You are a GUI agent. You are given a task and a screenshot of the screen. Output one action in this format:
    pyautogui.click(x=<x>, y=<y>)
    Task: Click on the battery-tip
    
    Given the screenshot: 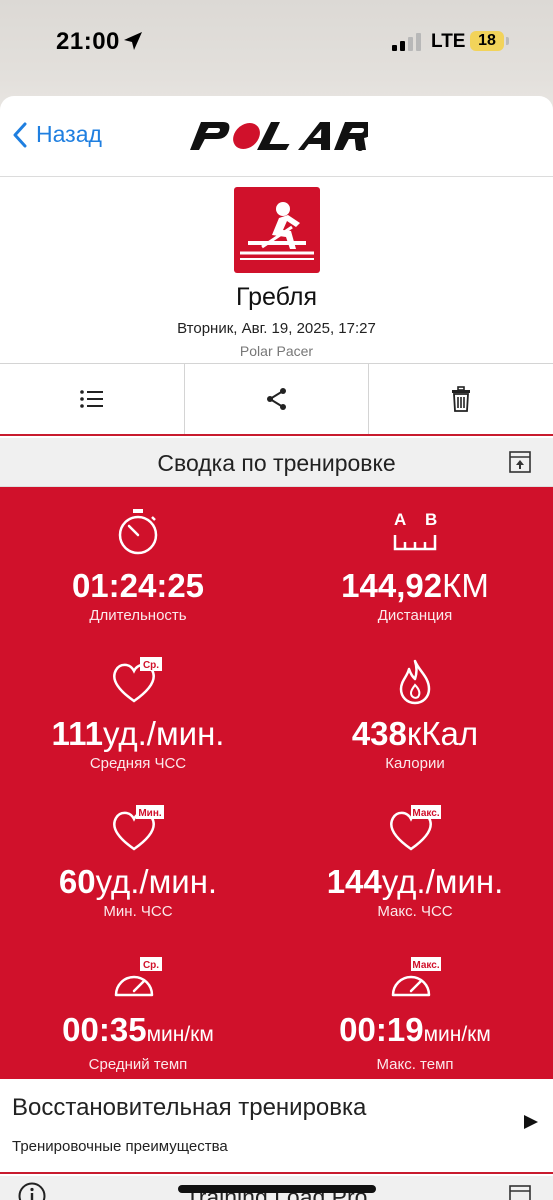 What is the action you would take?
    pyautogui.click(x=507, y=41)
    